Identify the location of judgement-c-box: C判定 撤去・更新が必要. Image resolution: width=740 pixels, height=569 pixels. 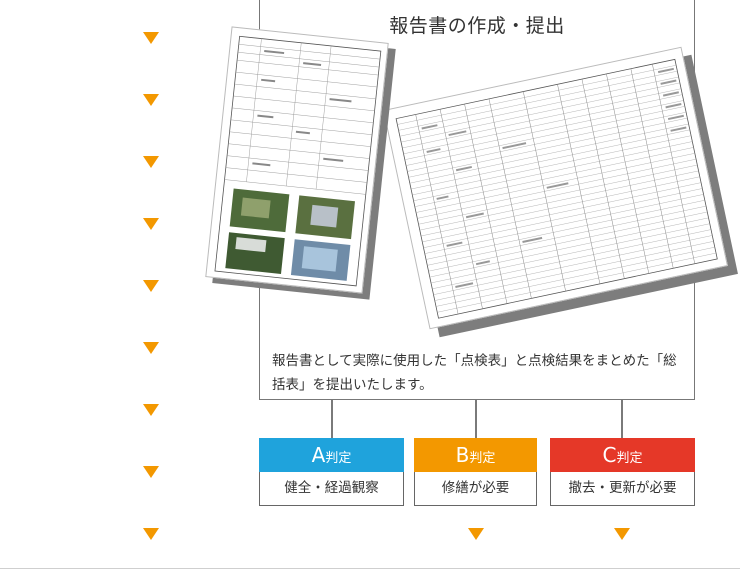
(622, 472).